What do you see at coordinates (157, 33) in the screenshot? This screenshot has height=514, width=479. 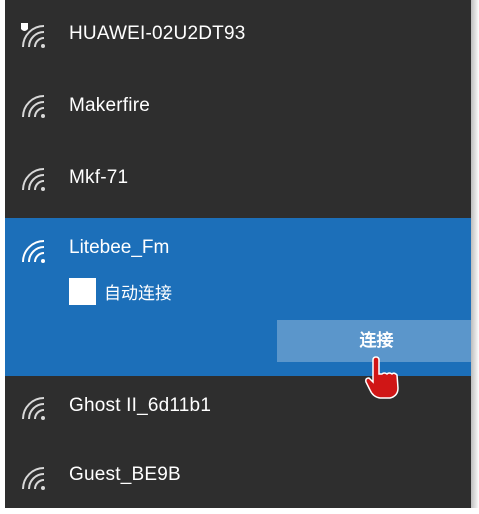 I see `network-name: HUAWEI-02U2DT93` at bounding box center [157, 33].